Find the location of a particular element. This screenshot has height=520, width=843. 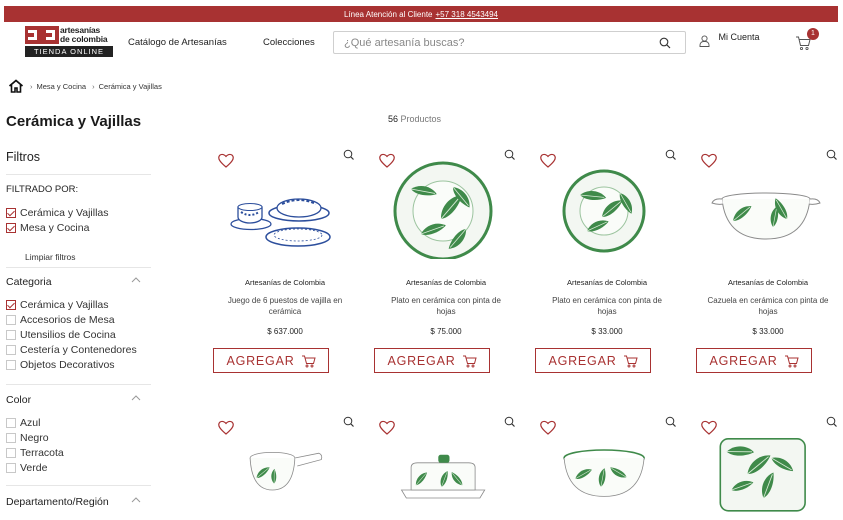

category-filter-header: Categoria is located at coordinates (78, 282).